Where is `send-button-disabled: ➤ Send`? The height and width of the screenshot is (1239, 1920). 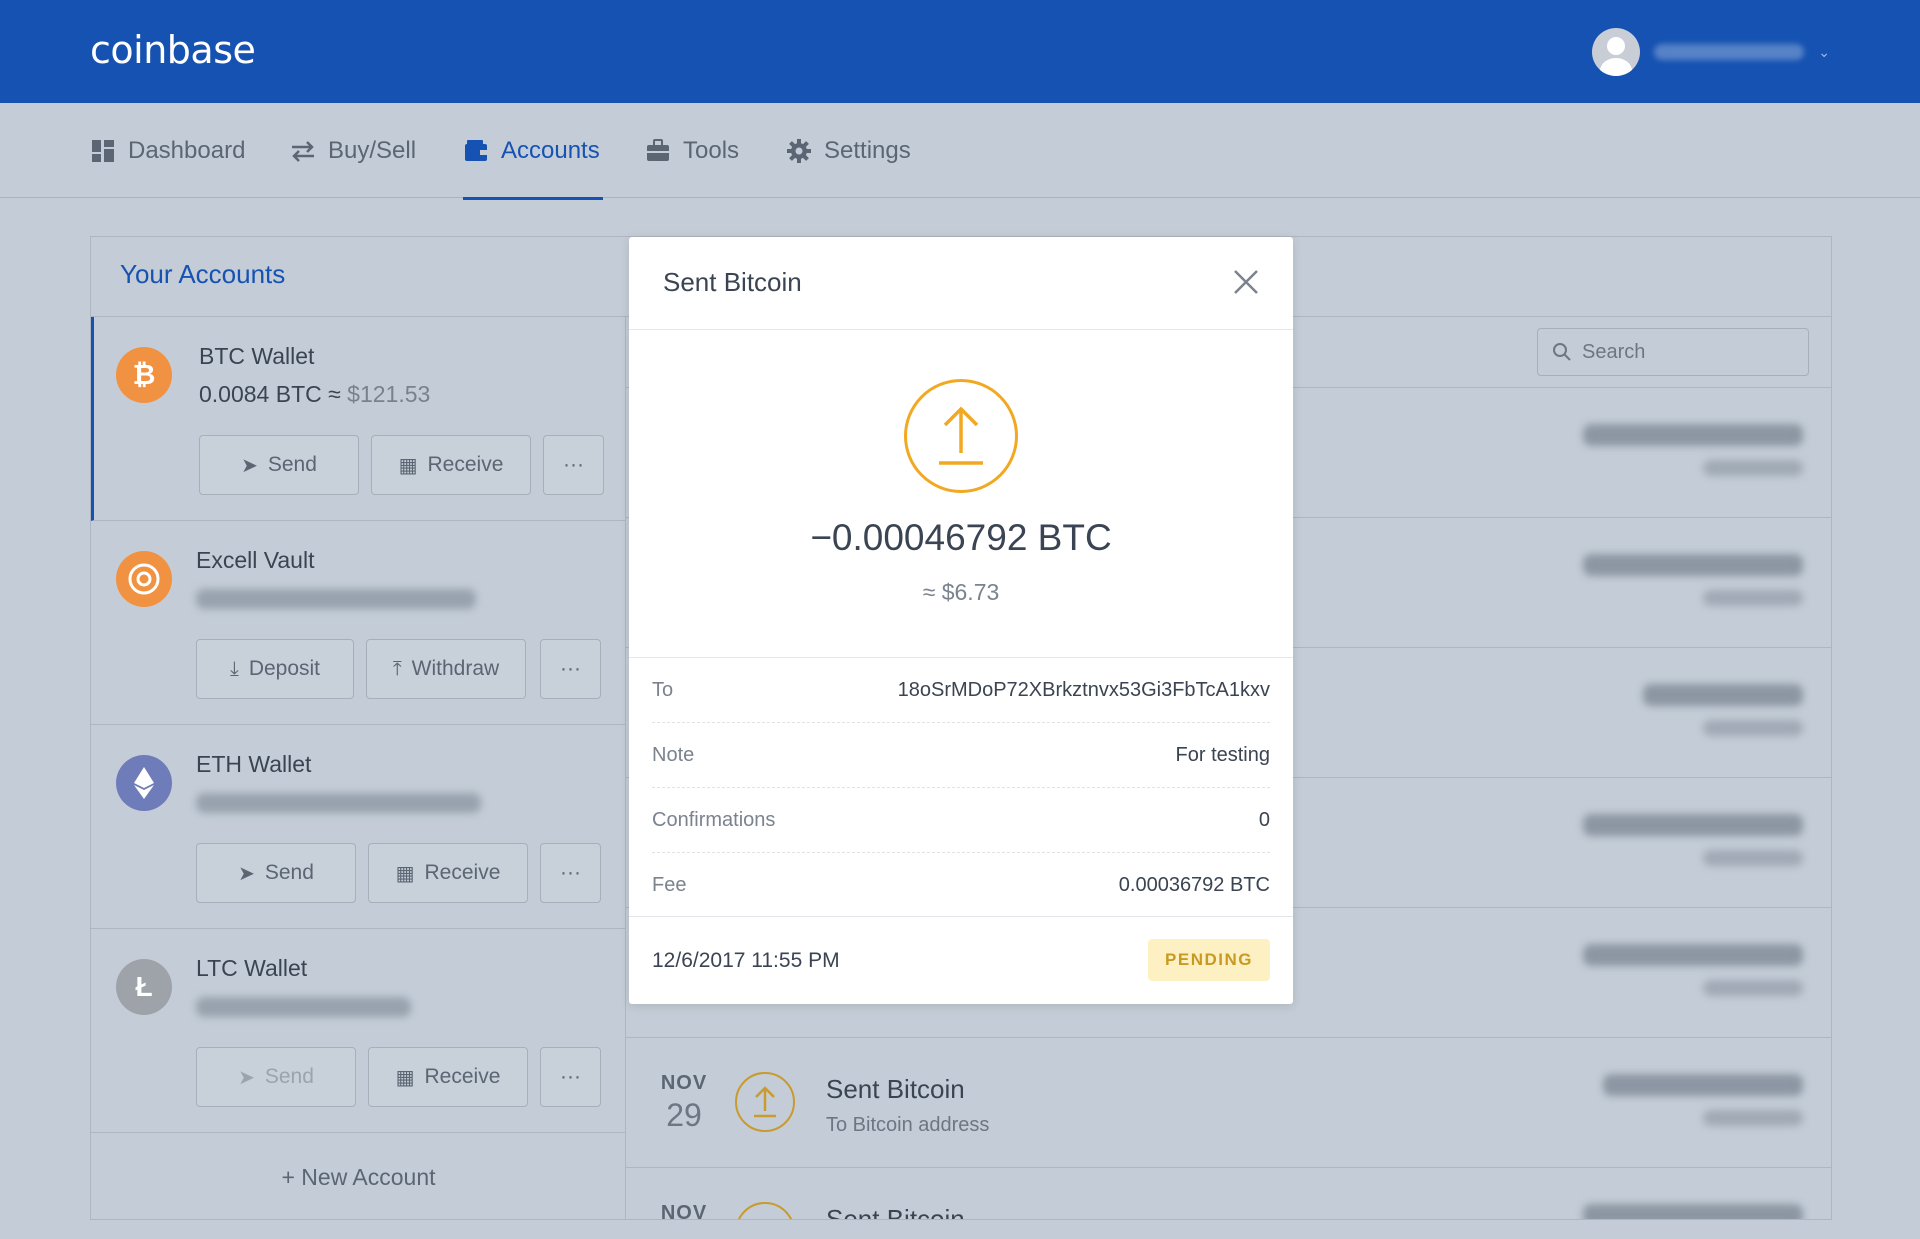
send-button-disabled: ➤ Send is located at coordinates (276, 1077).